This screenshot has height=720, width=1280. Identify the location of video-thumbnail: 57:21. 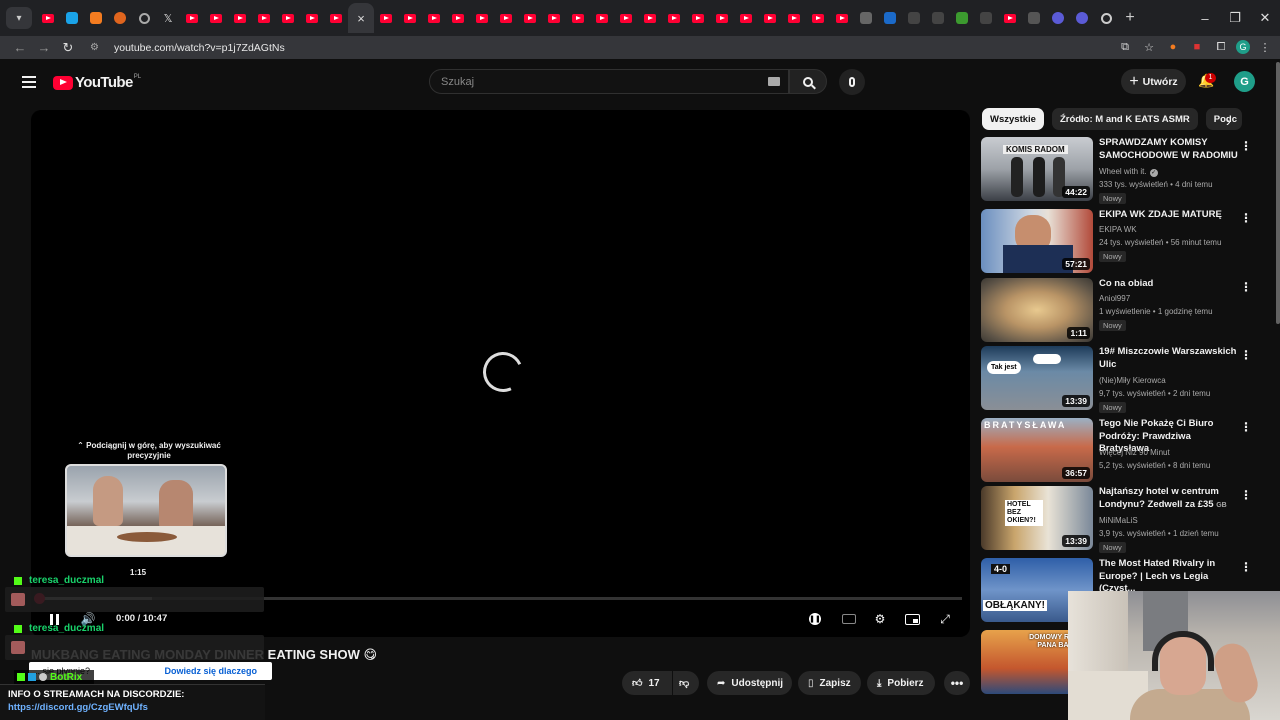
(1037, 241).